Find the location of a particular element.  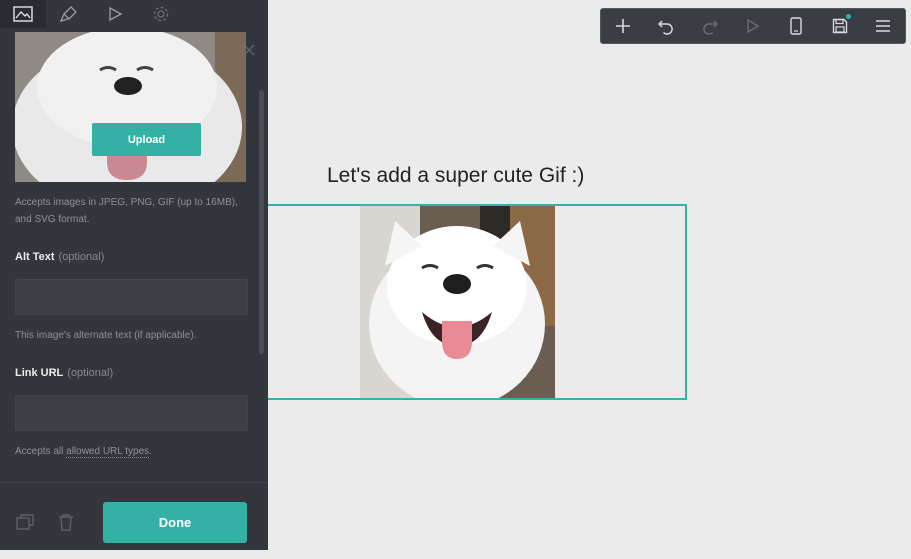

alt-text-input is located at coordinates (131, 297).